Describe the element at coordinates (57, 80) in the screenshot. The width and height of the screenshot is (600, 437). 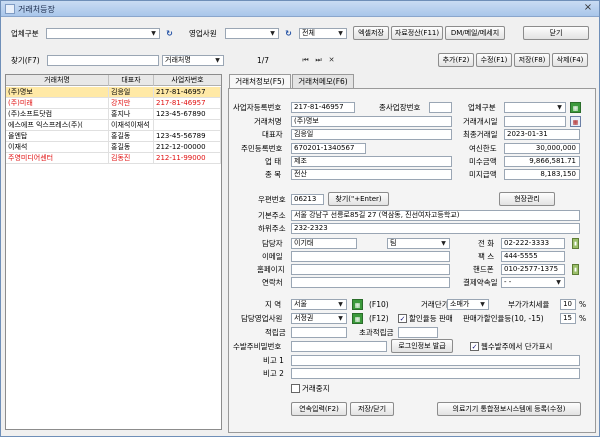
I see `column-header-name: 거래처명` at that location.